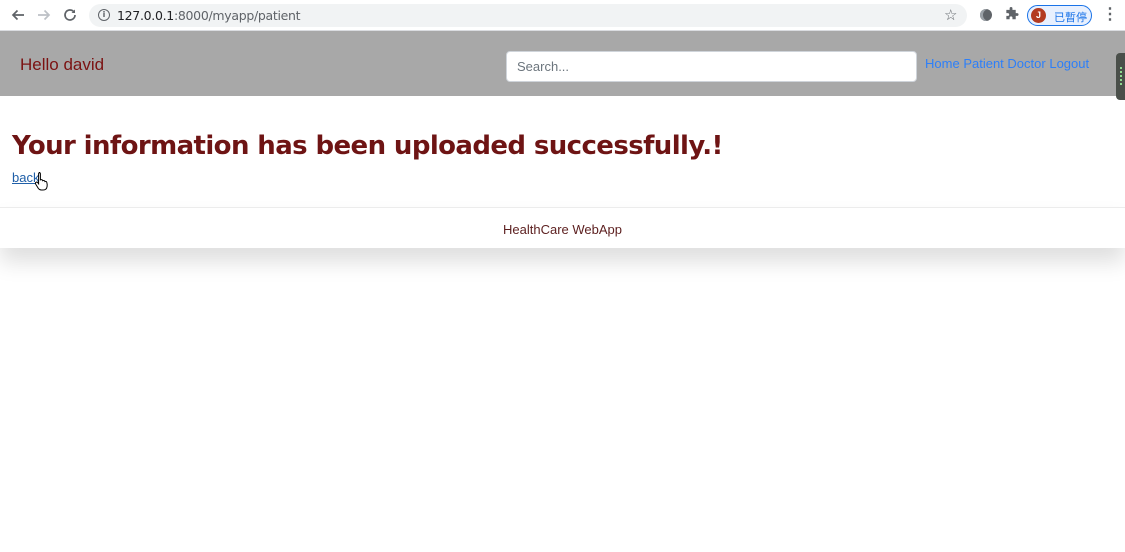 Image resolution: width=1125 pixels, height=552 pixels. I want to click on profile-chip: J 已暫停, so click(1059, 15).